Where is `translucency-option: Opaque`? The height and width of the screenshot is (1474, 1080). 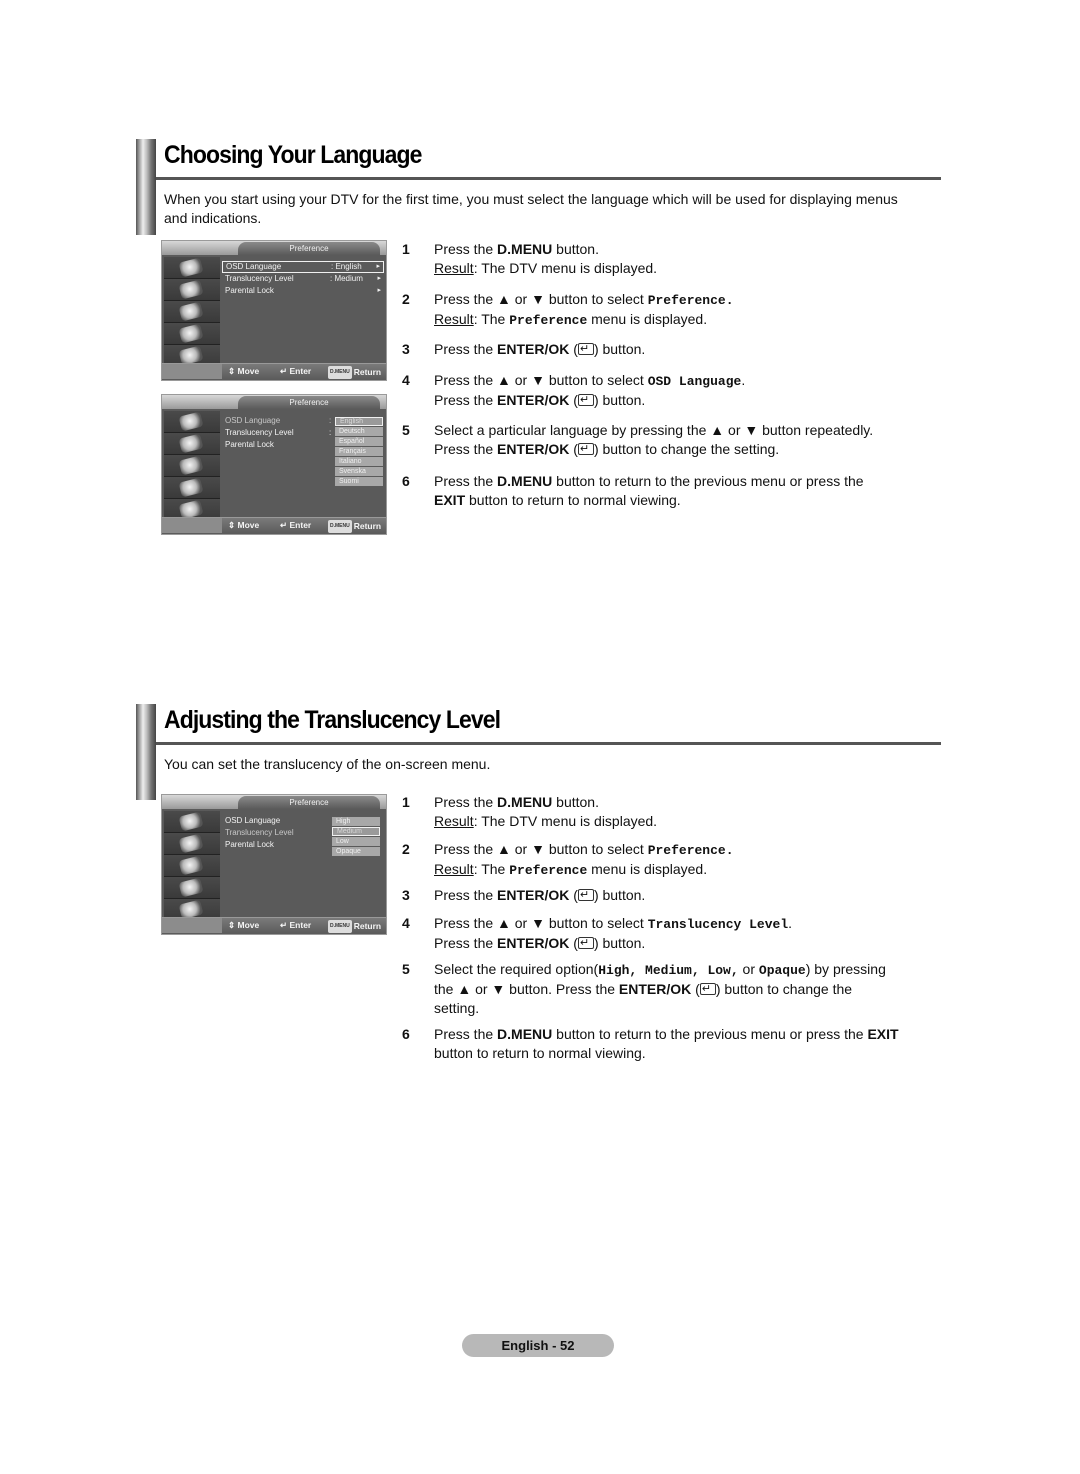
translucency-option: Opaque is located at coordinates (356, 851).